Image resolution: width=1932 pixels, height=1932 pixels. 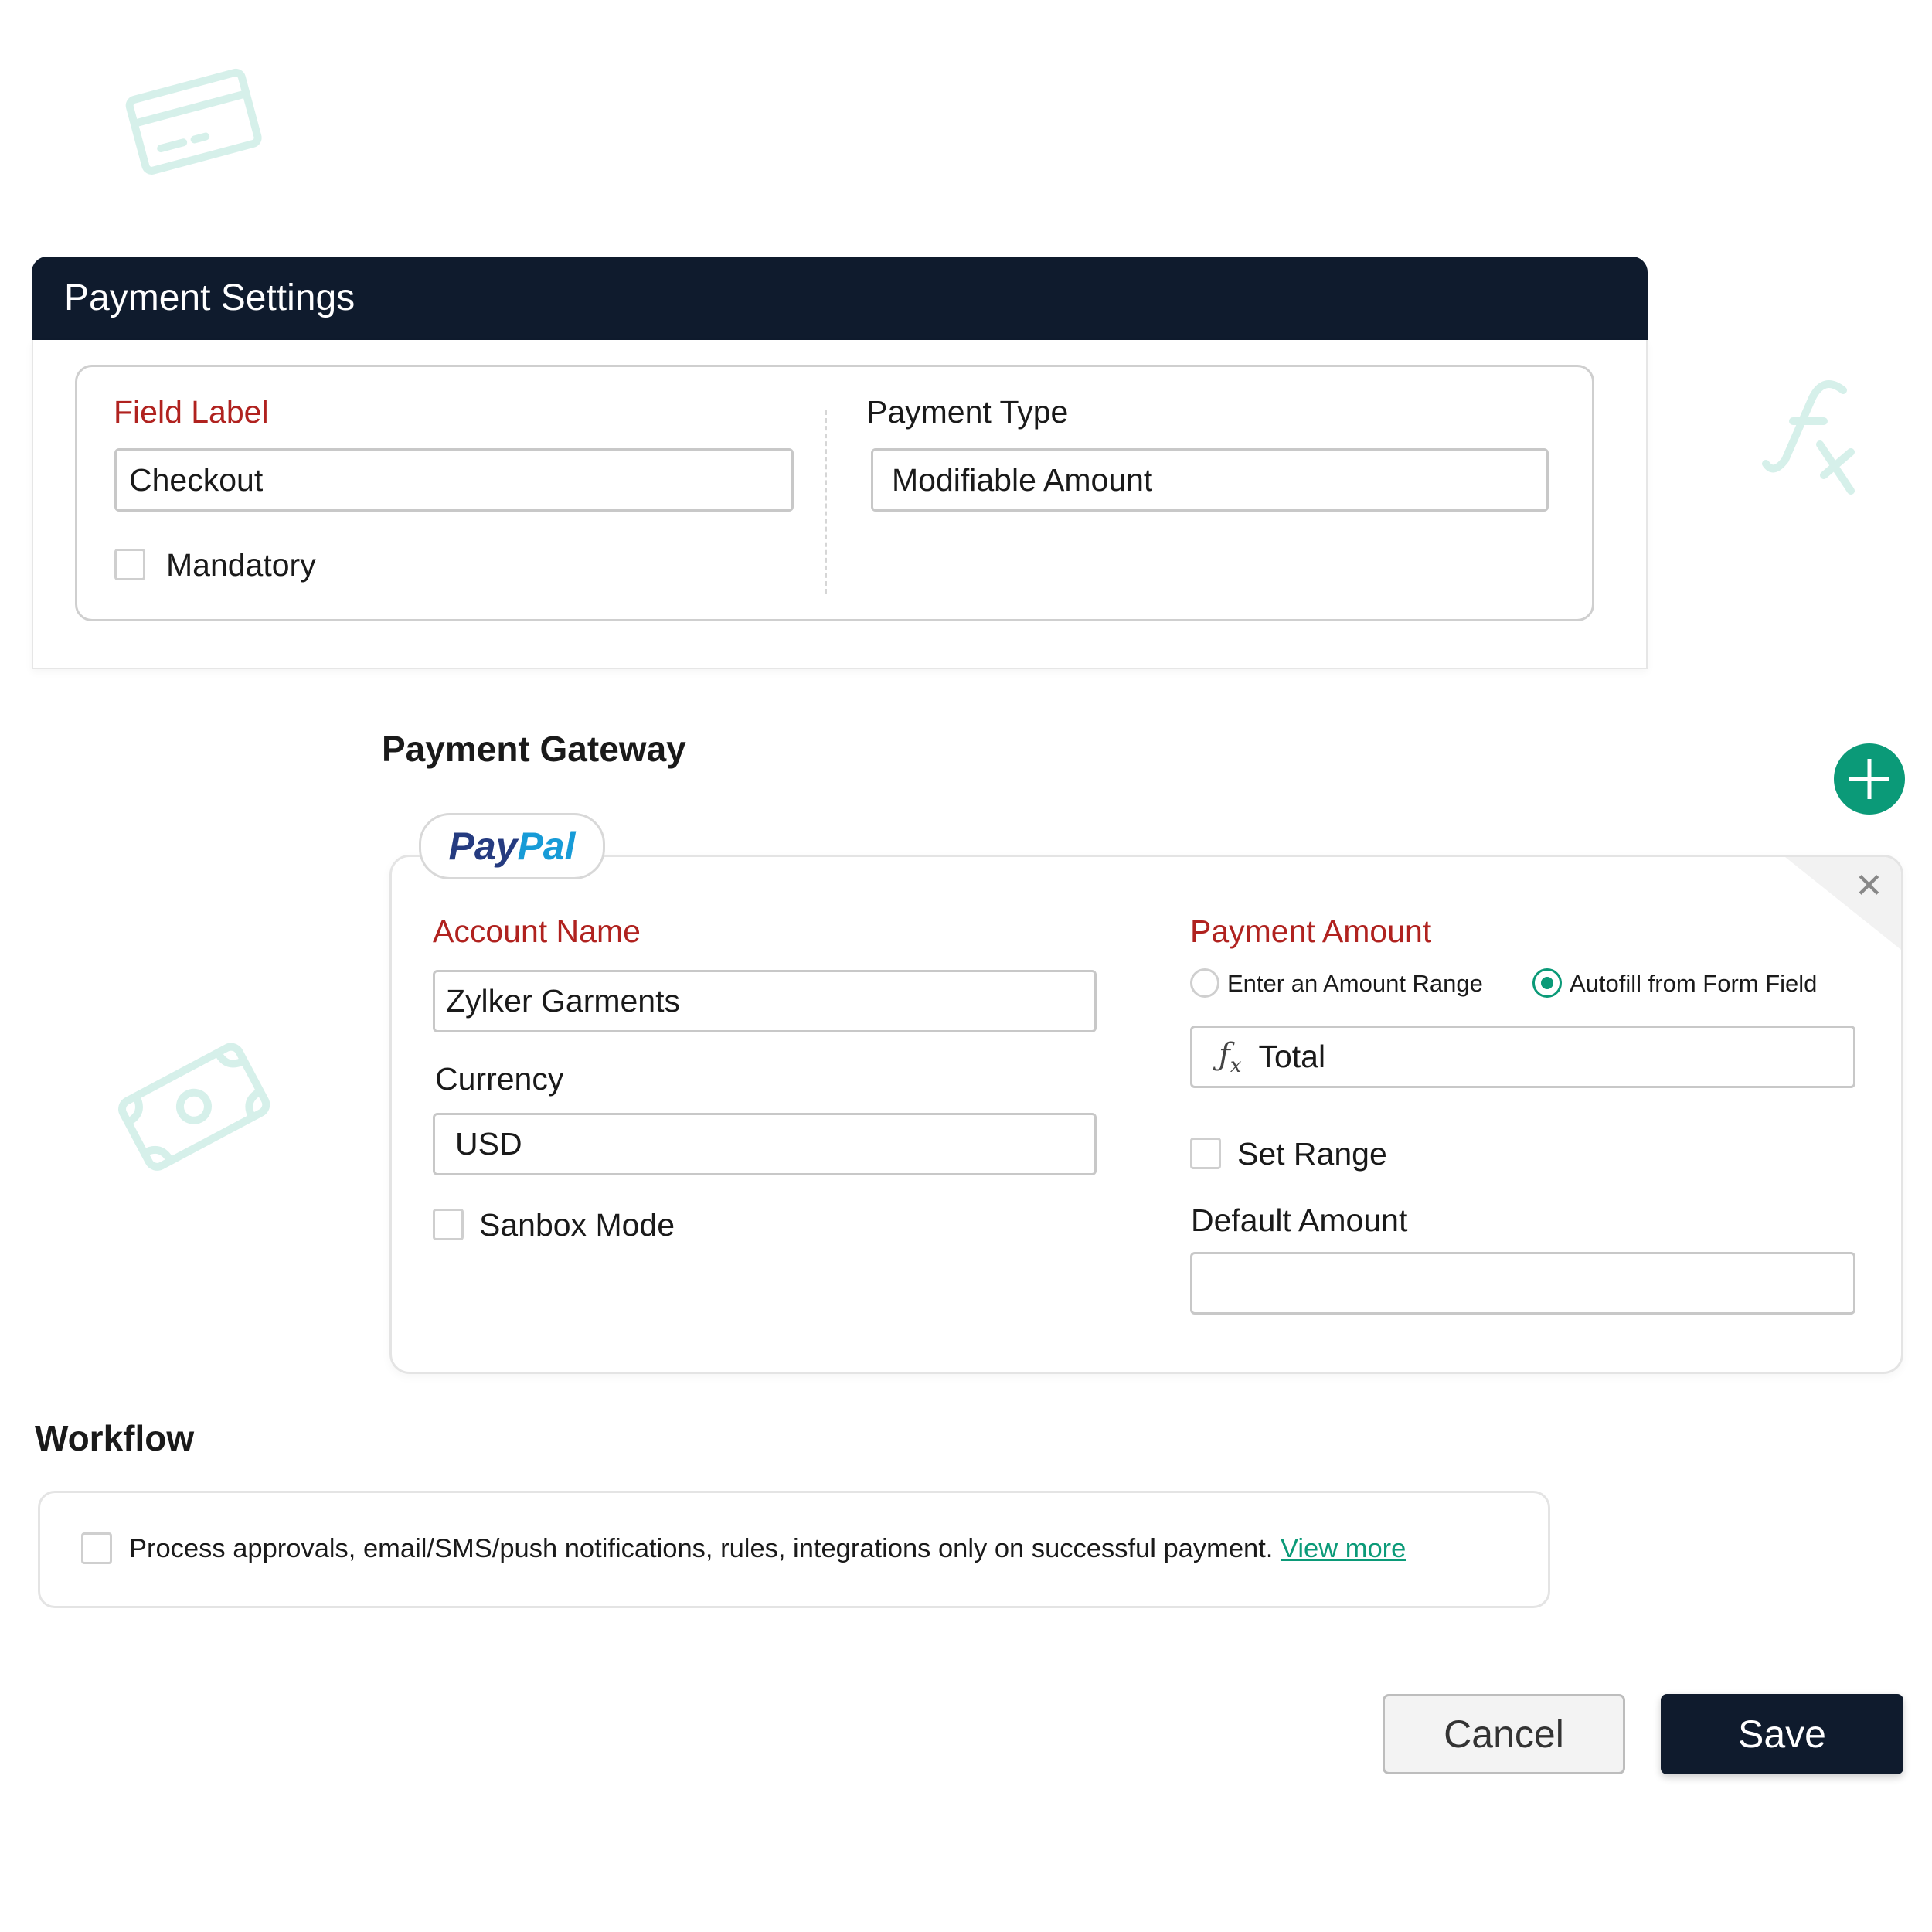 I want to click on mandatory-checkbox, so click(x=129, y=564).